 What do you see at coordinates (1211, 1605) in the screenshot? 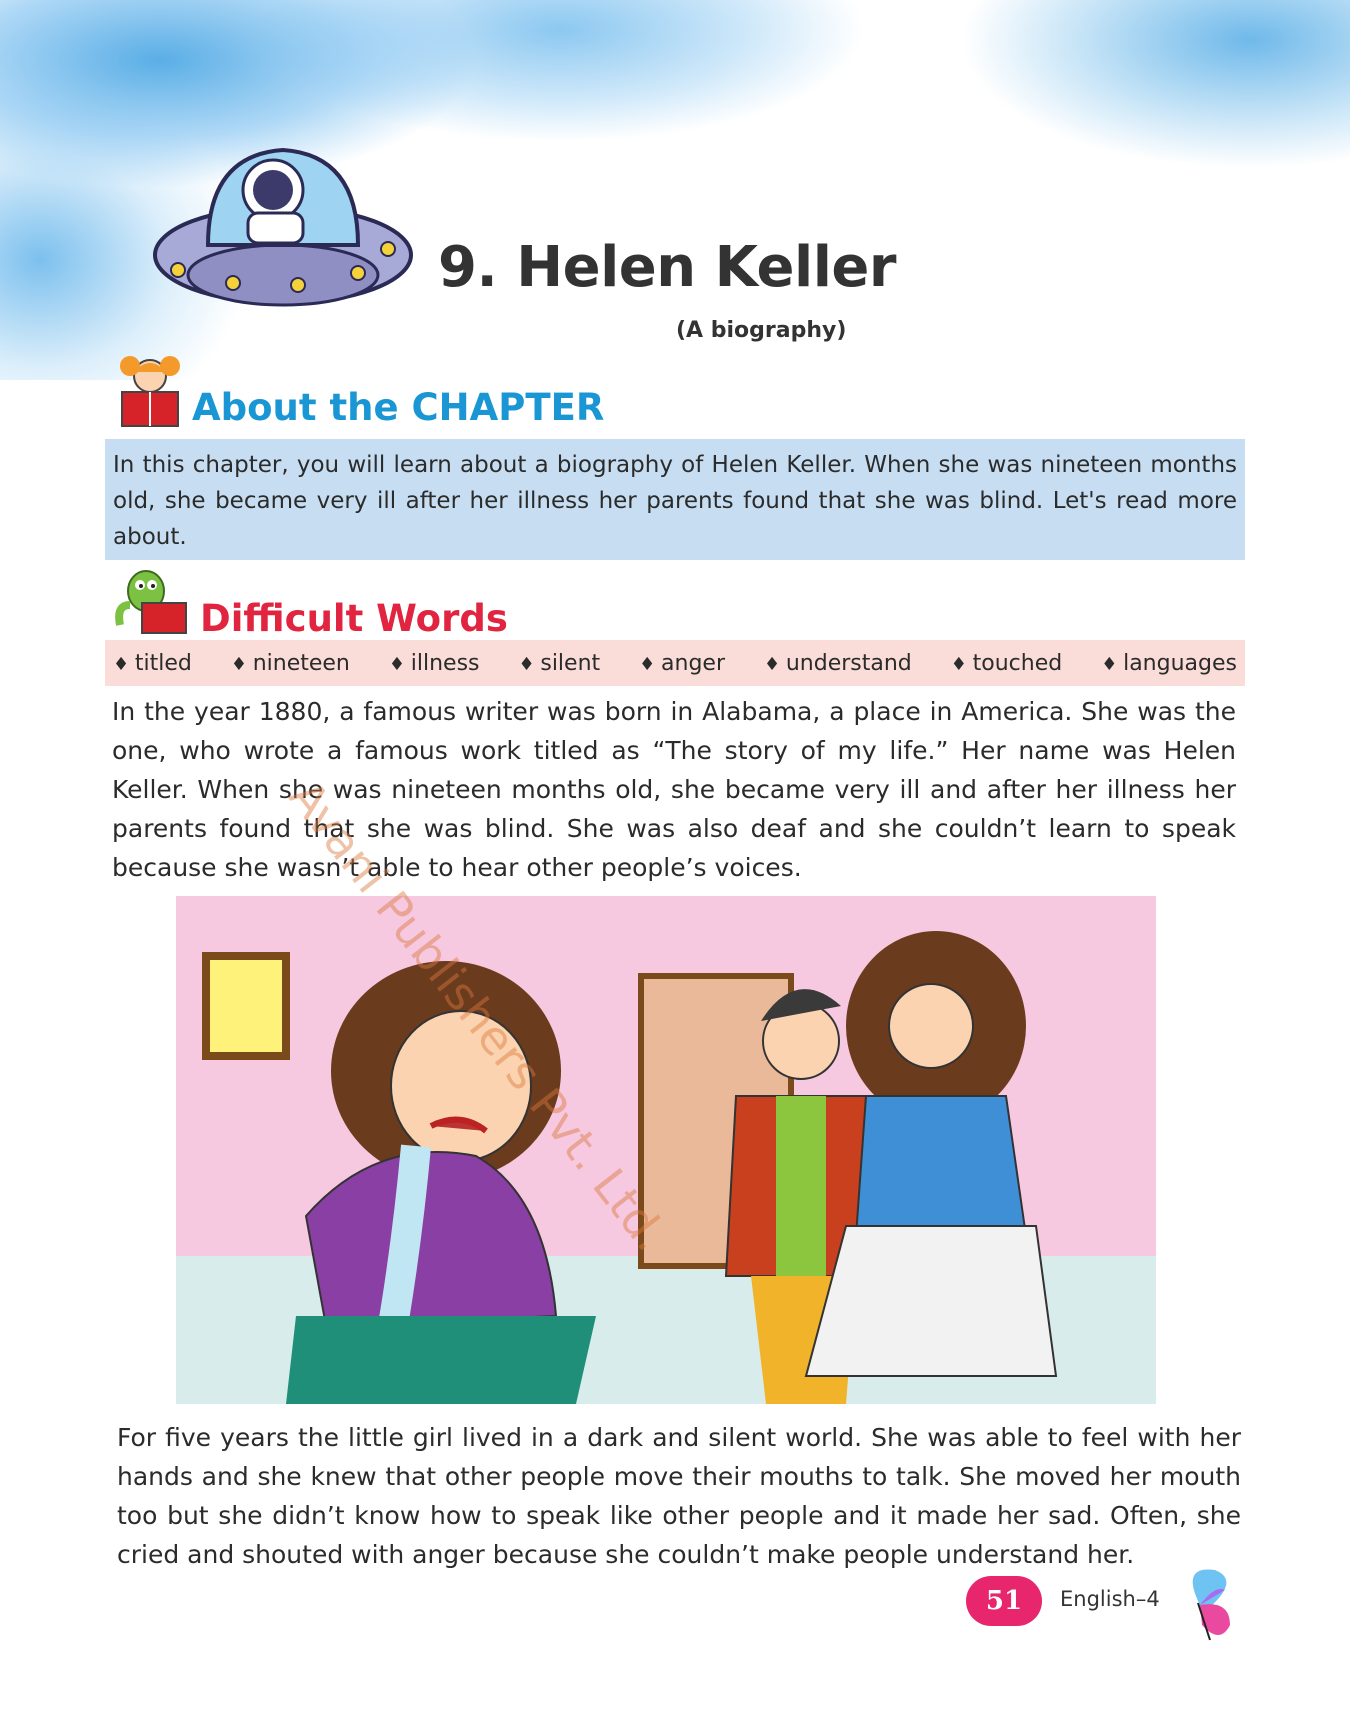
I see `butterfly-icon` at bounding box center [1211, 1605].